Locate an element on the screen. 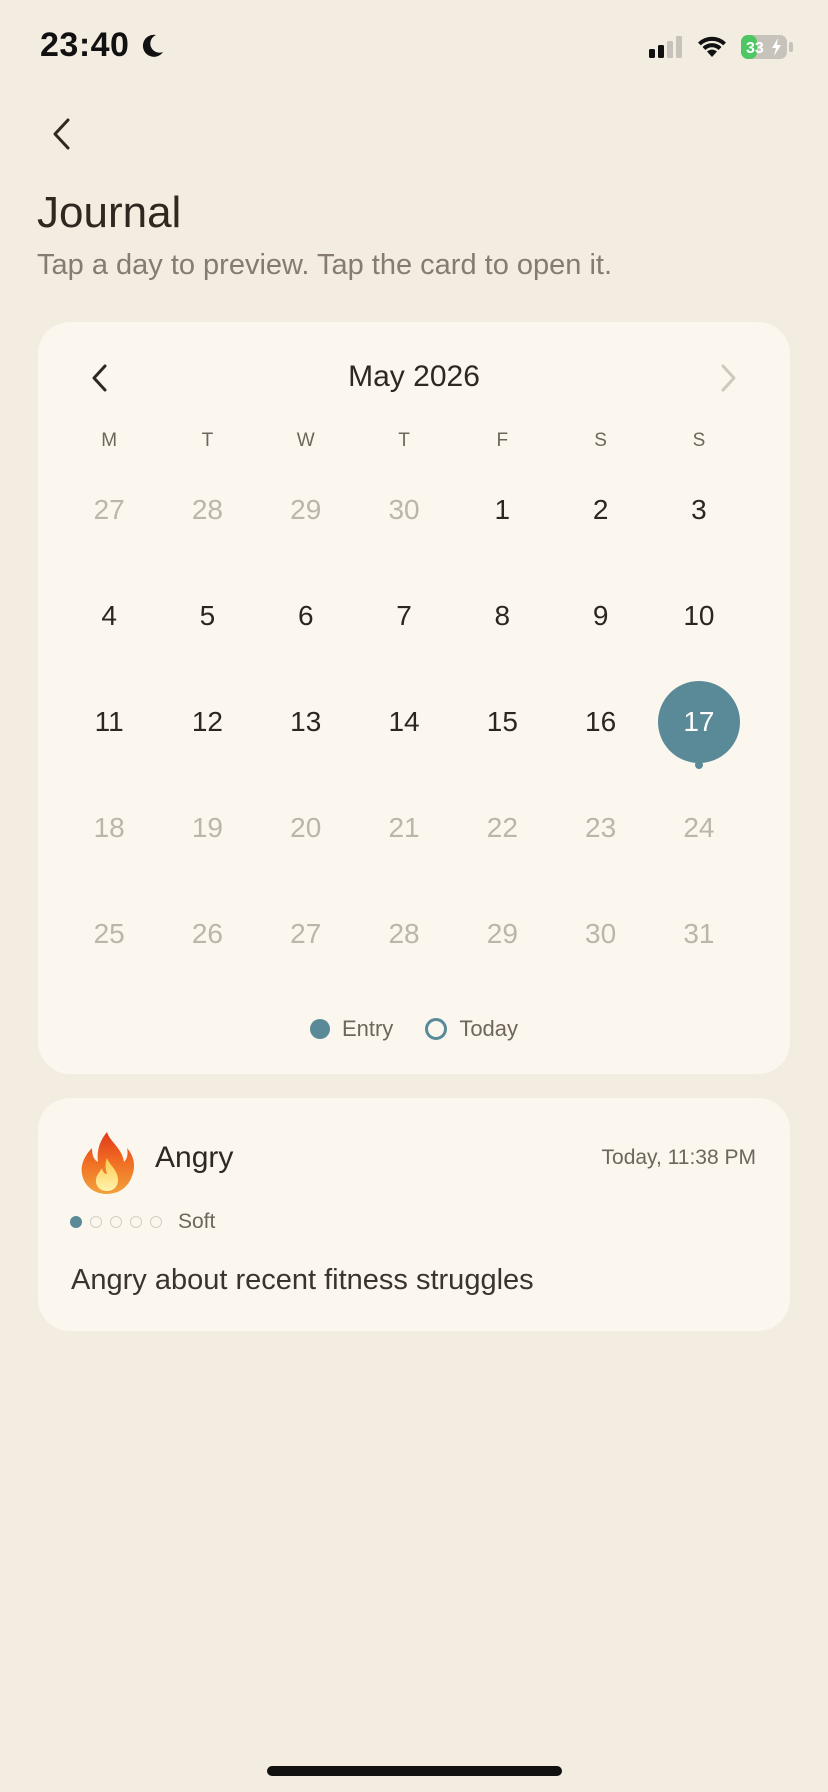 The height and width of the screenshot is (1792, 828). calendar-day-number: 6 is located at coordinates (305, 615).